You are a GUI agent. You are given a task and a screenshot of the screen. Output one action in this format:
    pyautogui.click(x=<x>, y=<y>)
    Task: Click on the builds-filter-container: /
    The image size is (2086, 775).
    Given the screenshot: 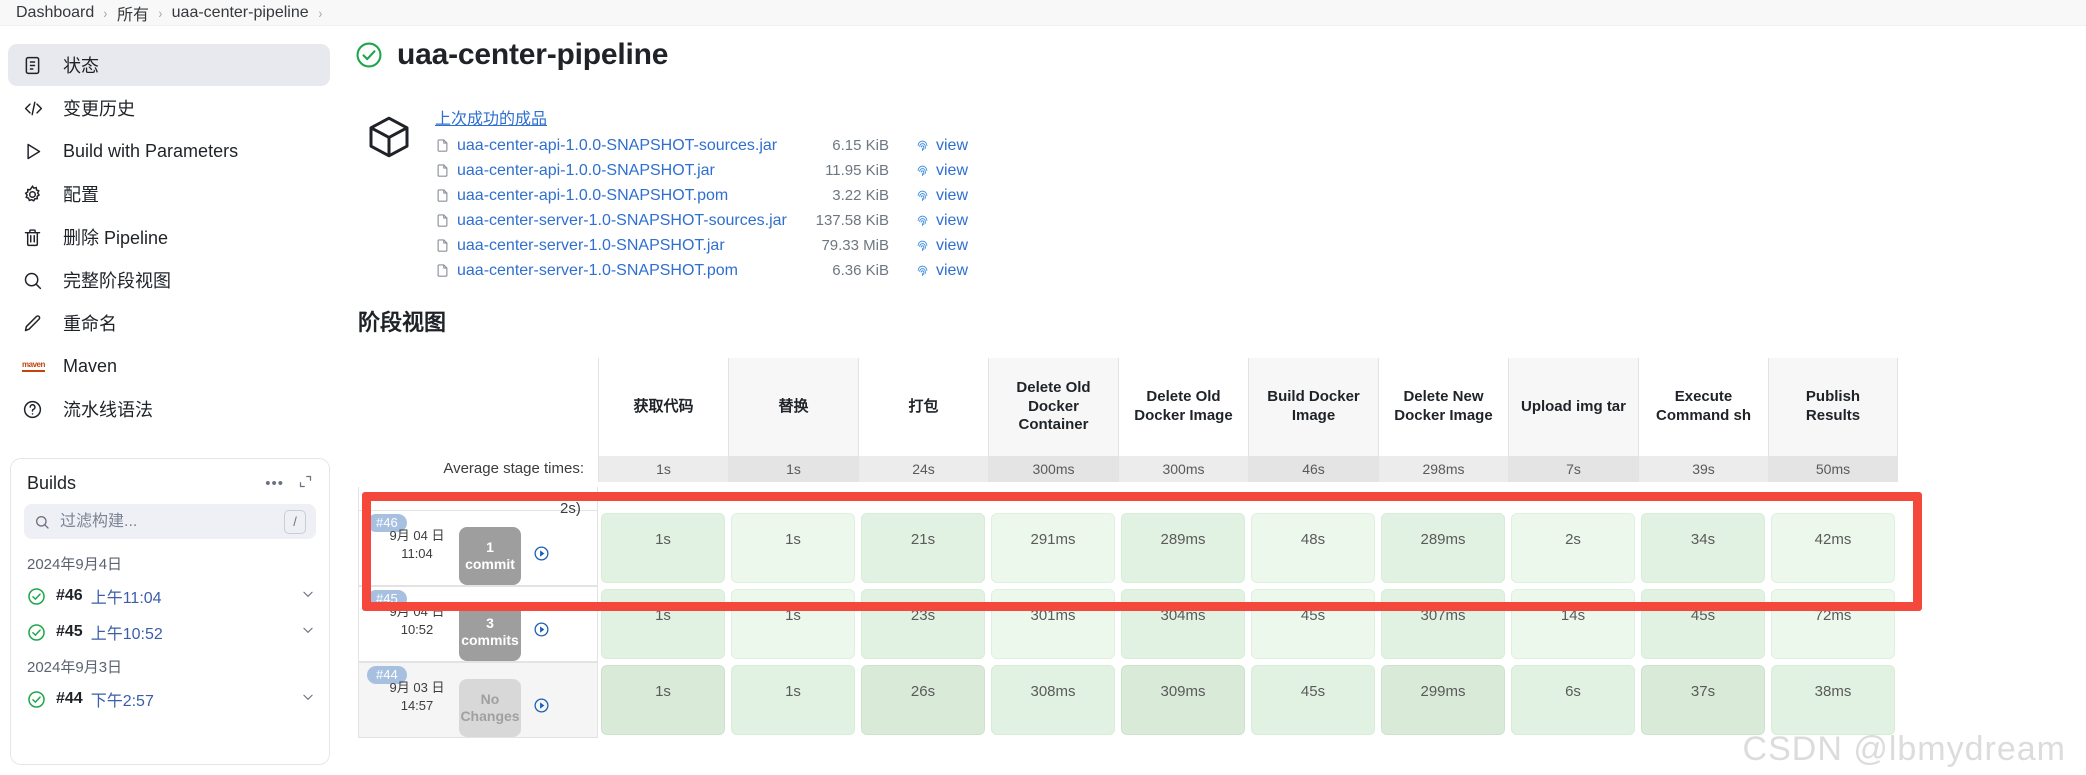 What is the action you would take?
    pyautogui.click(x=170, y=521)
    